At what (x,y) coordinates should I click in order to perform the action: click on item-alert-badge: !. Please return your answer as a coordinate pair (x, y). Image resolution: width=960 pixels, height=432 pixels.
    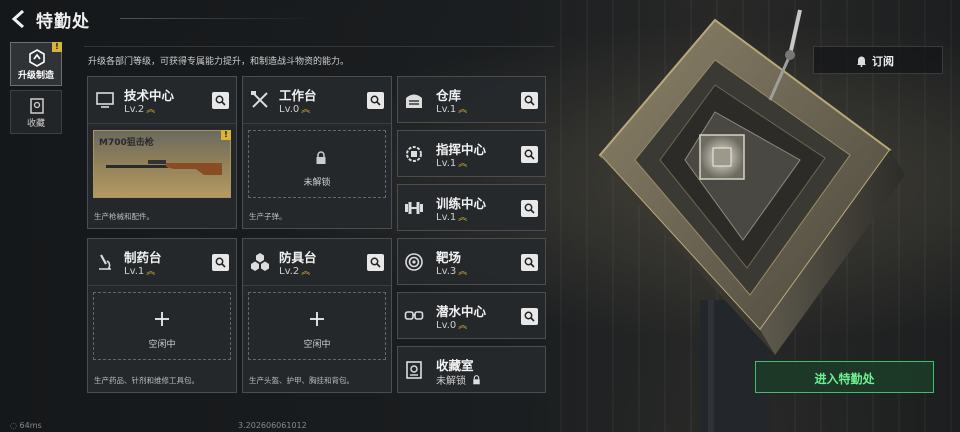
    Looking at the image, I should click on (226, 135).